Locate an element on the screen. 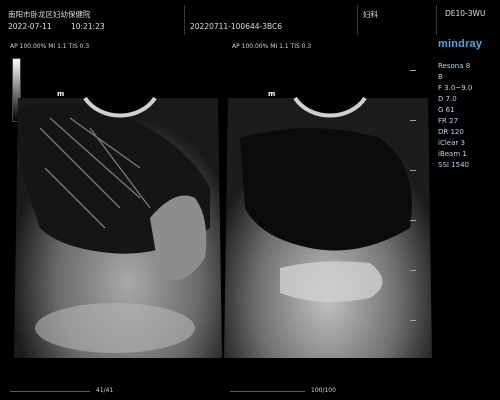 This screenshot has height=400, width=500. param-ibeam: iBeam 1 is located at coordinates (452, 154).